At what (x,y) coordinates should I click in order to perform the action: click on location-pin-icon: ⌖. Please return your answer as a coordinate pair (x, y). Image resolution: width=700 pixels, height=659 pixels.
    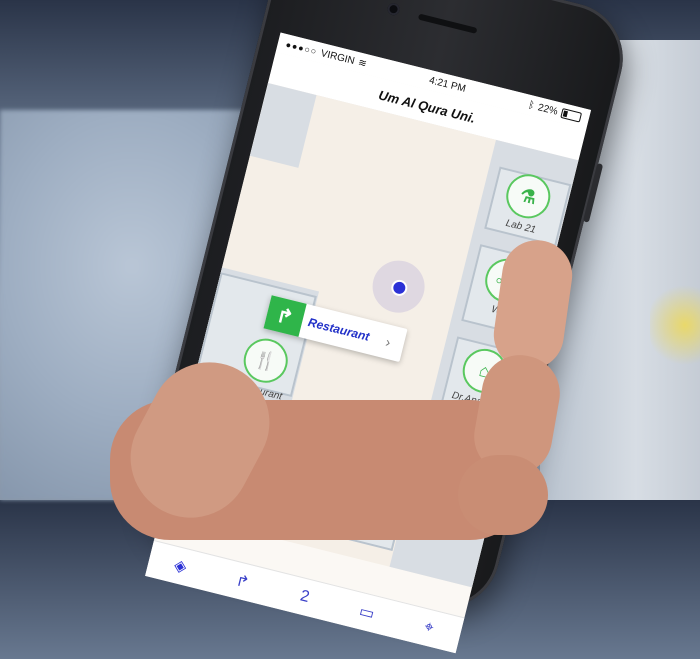
    Looking at the image, I should click on (429, 627).